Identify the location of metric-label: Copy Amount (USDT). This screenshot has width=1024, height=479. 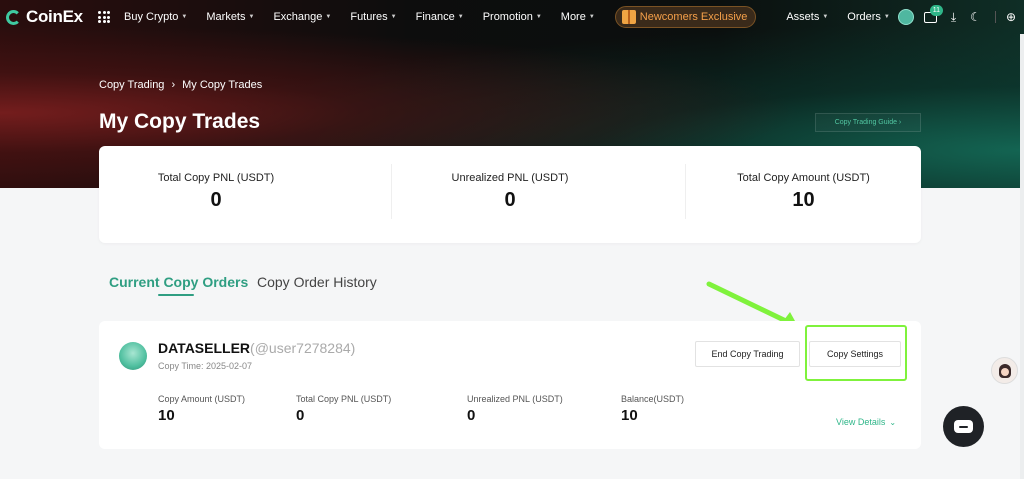
(202, 399).